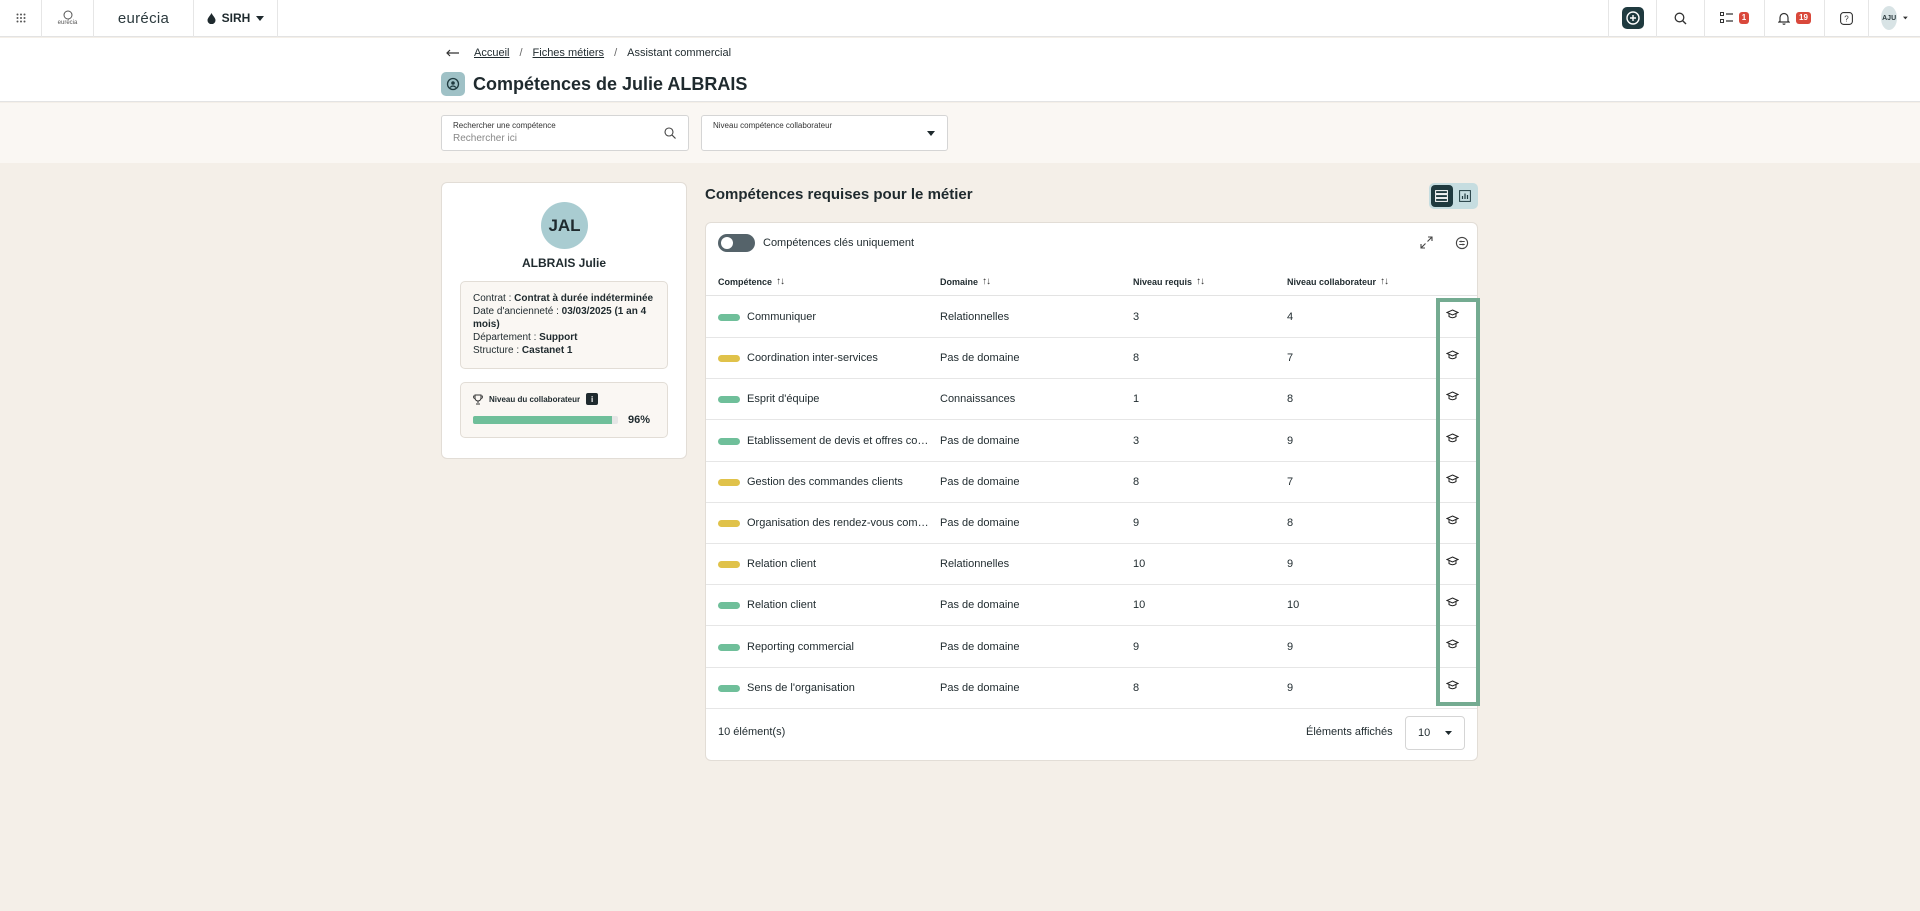  Describe the element at coordinates (1338, 281) in the screenshot. I see `column-collaborator-level: Niveau collaborateur ↑↓` at that location.